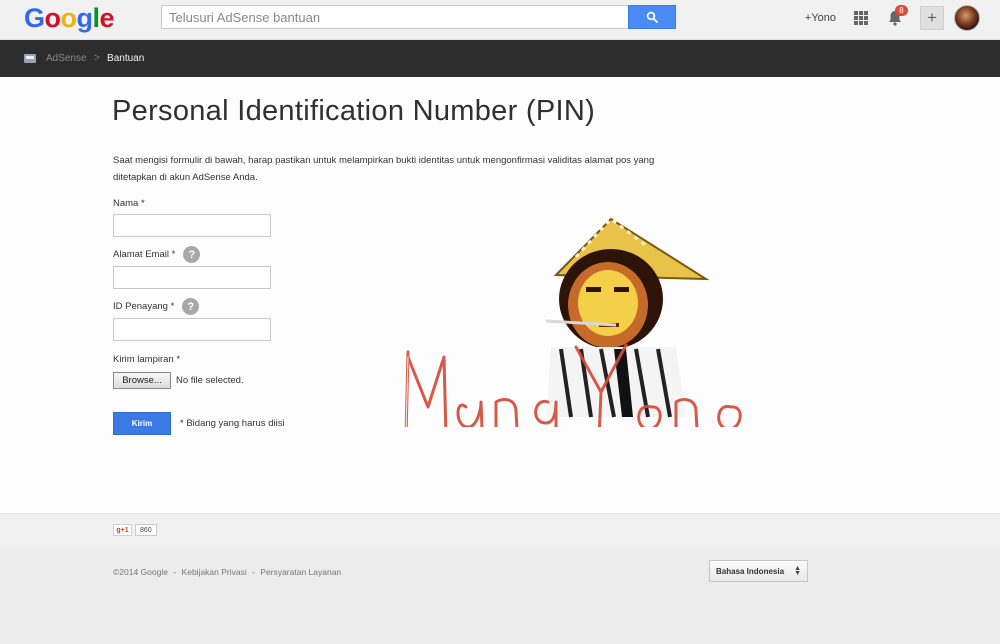 The width and height of the screenshot is (1000, 644). I want to click on logo-letter: g, so click(85, 18).